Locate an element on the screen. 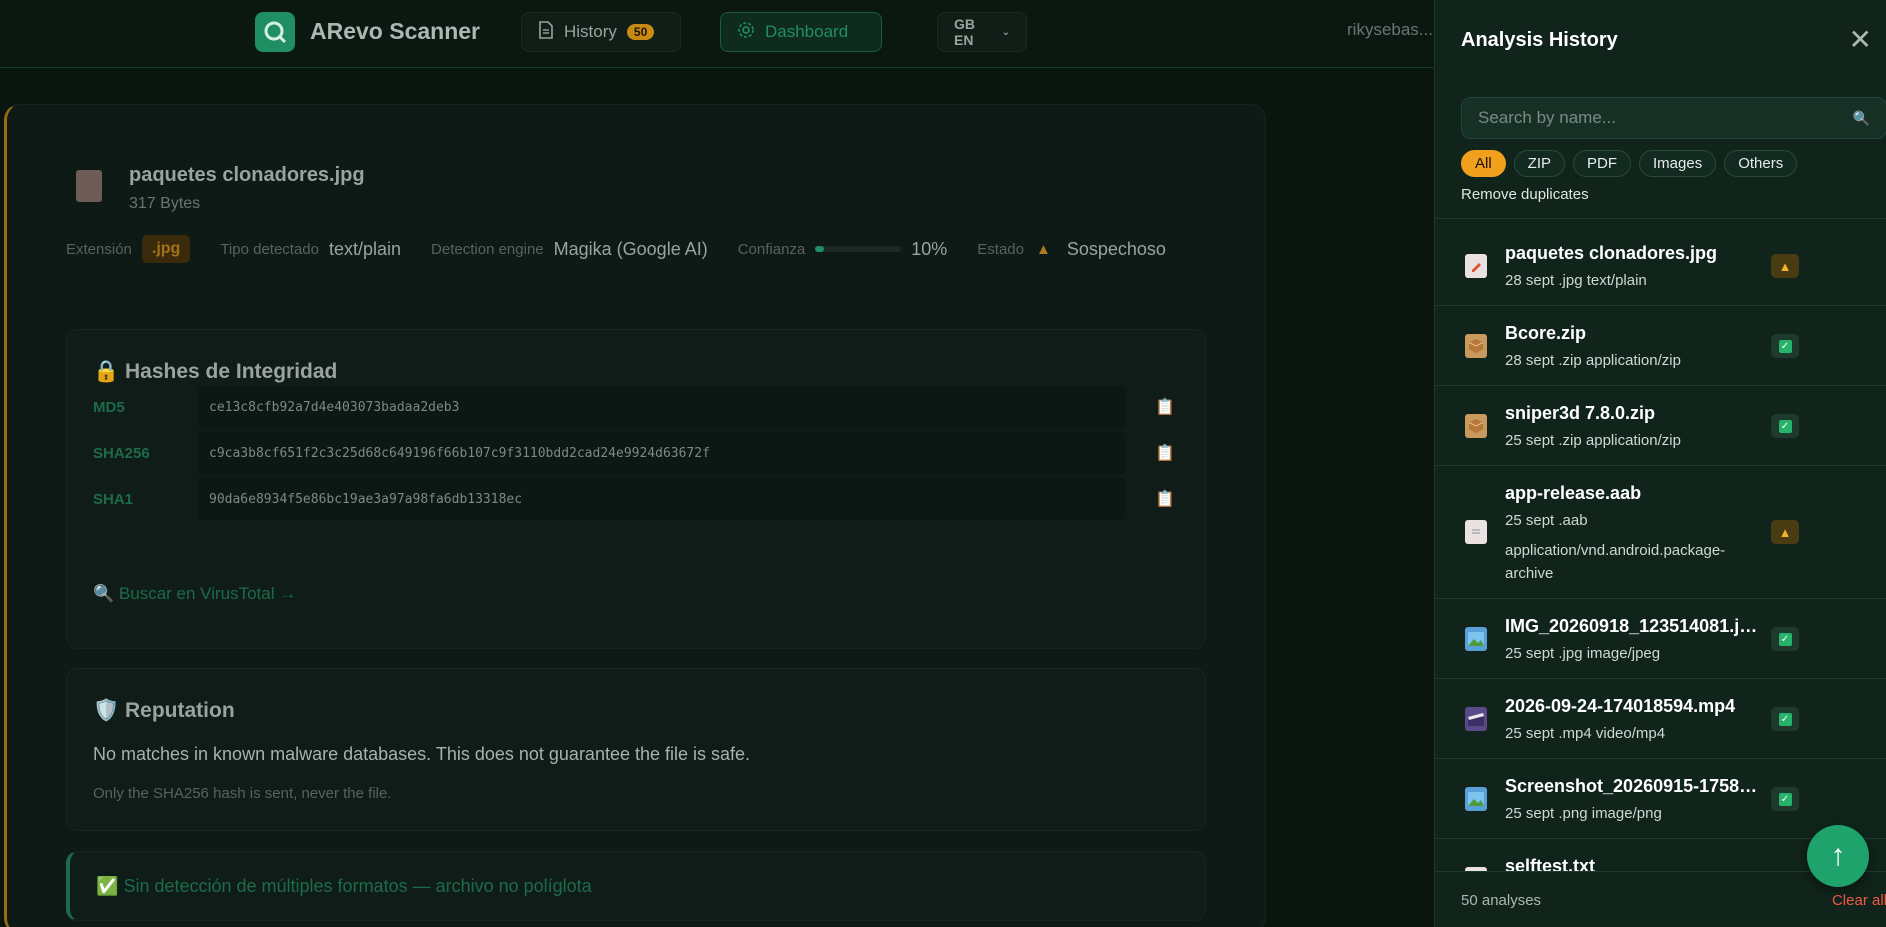  item-meta: 25 sept .jpg image/jpeg is located at coordinates (1583, 653).